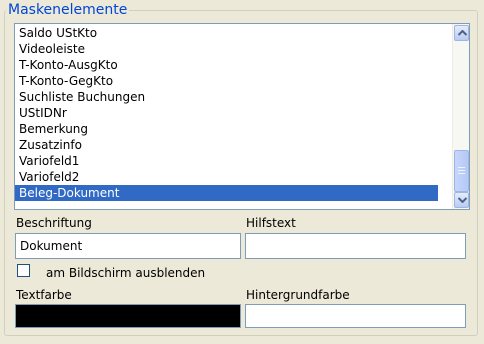 This screenshot has height=344, width=484. I want to click on chevron-up-icon, so click(462, 33).